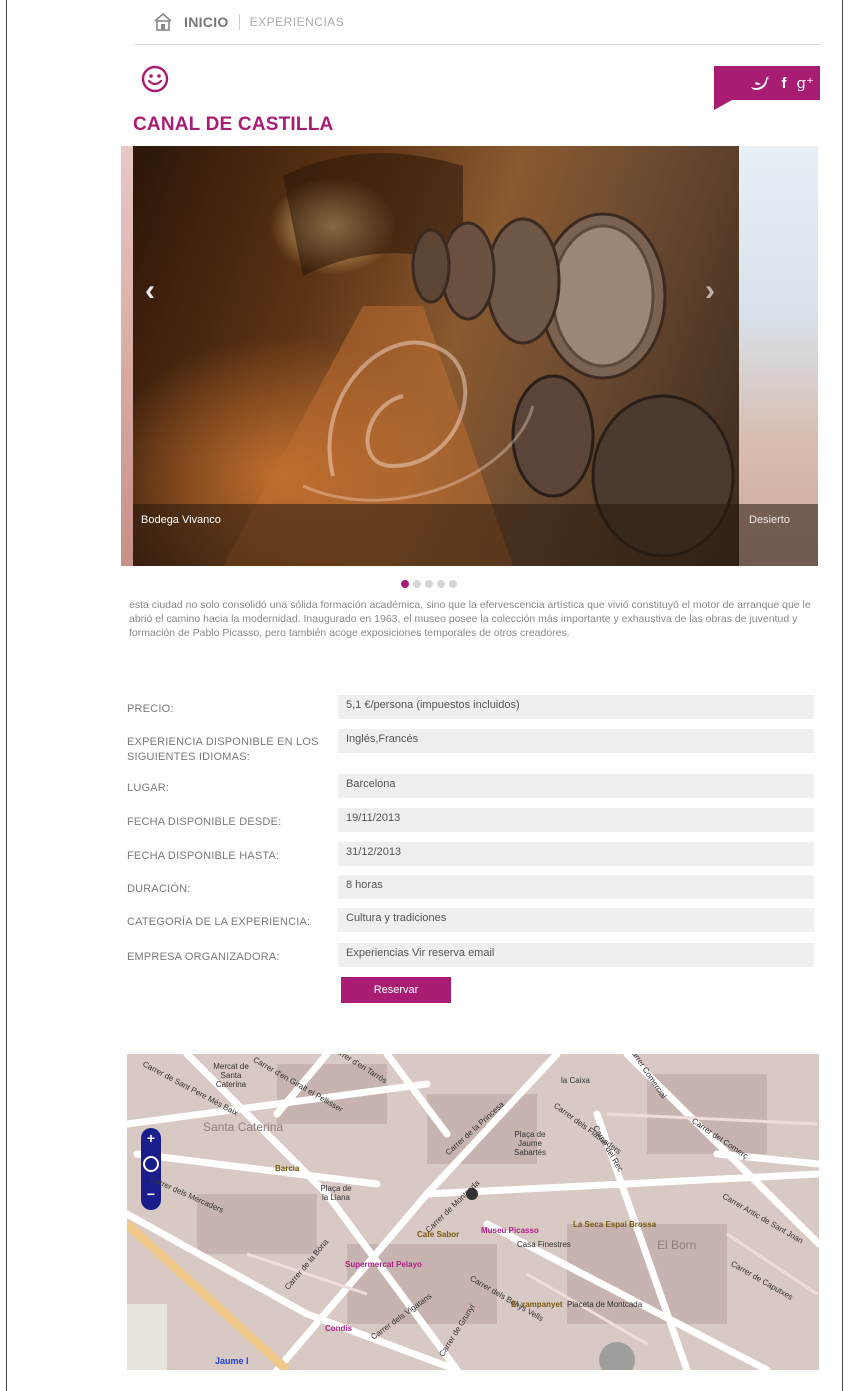 This screenshot has height=1391, width=850. What do you see at coordinates (575, 1080) in the screenshot?
I see `map-poi-la-caixa: la Caixa` at bounding box center [575, 1080].